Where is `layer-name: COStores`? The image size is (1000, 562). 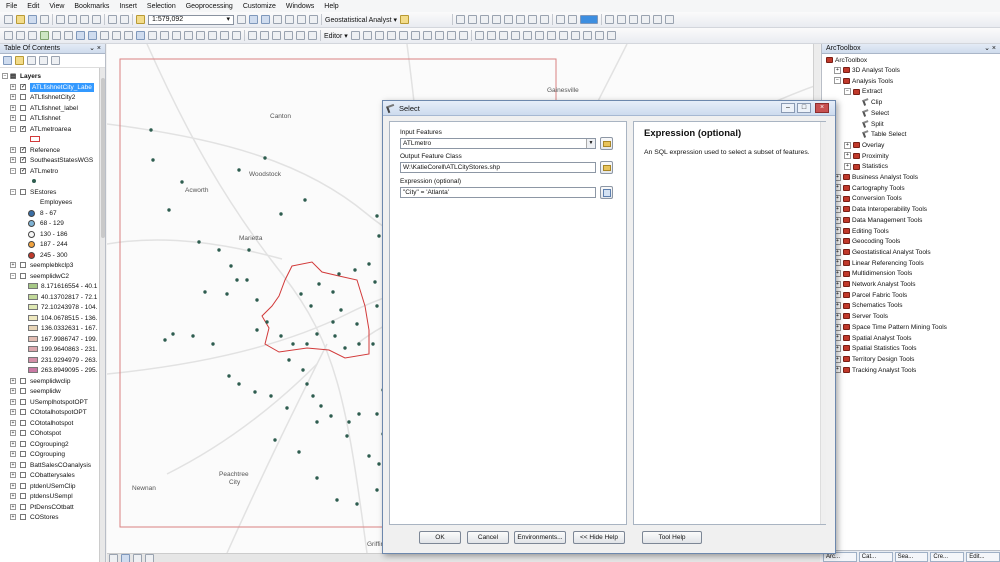
layer-name: COStores is located at coordinates (44, 517).